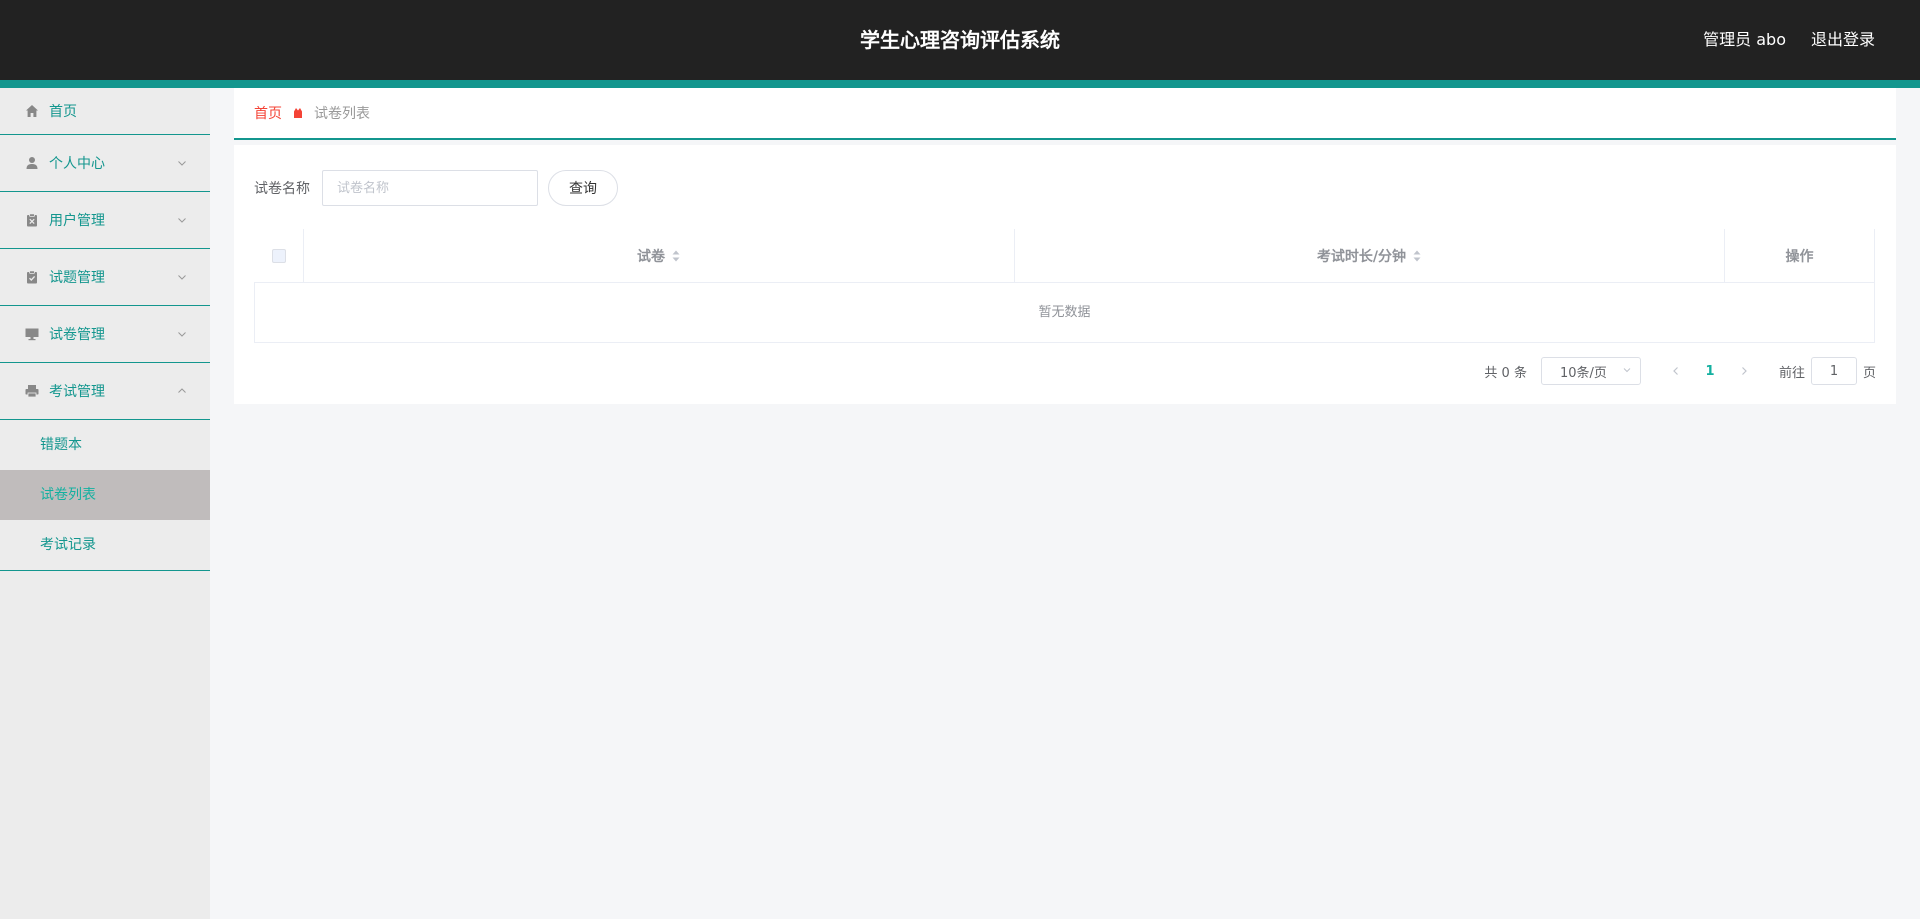 This screenshot has height=919, width=1920. I want to click on home-icon, so click(32, 111).